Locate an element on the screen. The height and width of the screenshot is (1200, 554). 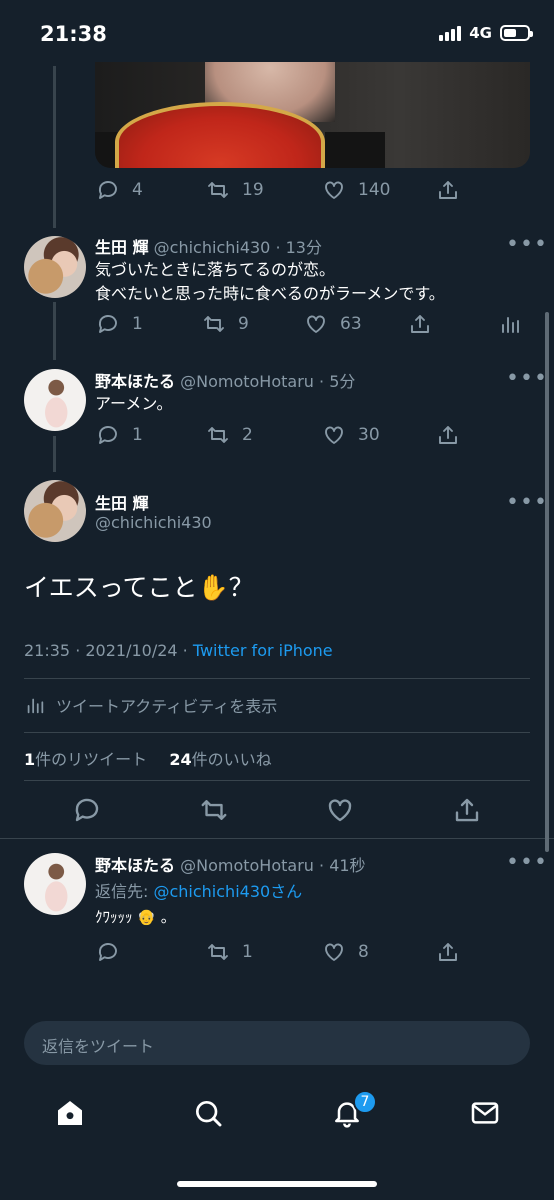
retweet-count-link: 1件のリツイート is located at coordinates (85, 759).